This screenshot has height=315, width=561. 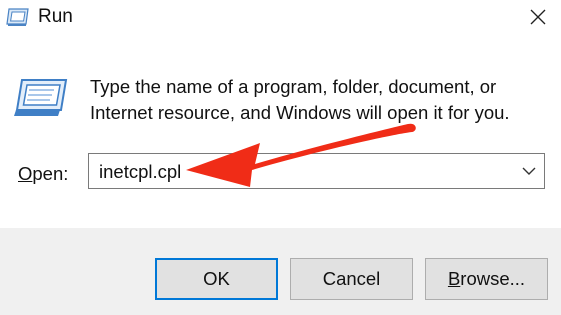 I want to click on open-combobox: inetcpl.cpl, so click(x=316, y=171).